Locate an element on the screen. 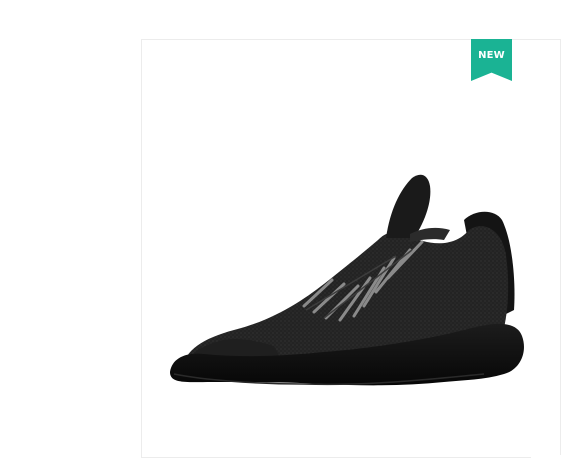 Image resolution: width=580 pixels, height=474 pixels. corner-mark is located at coordinates (549, 459).